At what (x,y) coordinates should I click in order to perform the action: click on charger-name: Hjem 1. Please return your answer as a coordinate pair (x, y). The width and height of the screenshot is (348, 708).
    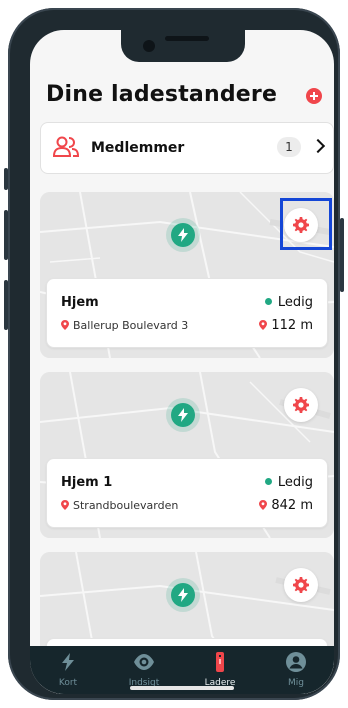
    Looking at the image, I should click on (87, 482).